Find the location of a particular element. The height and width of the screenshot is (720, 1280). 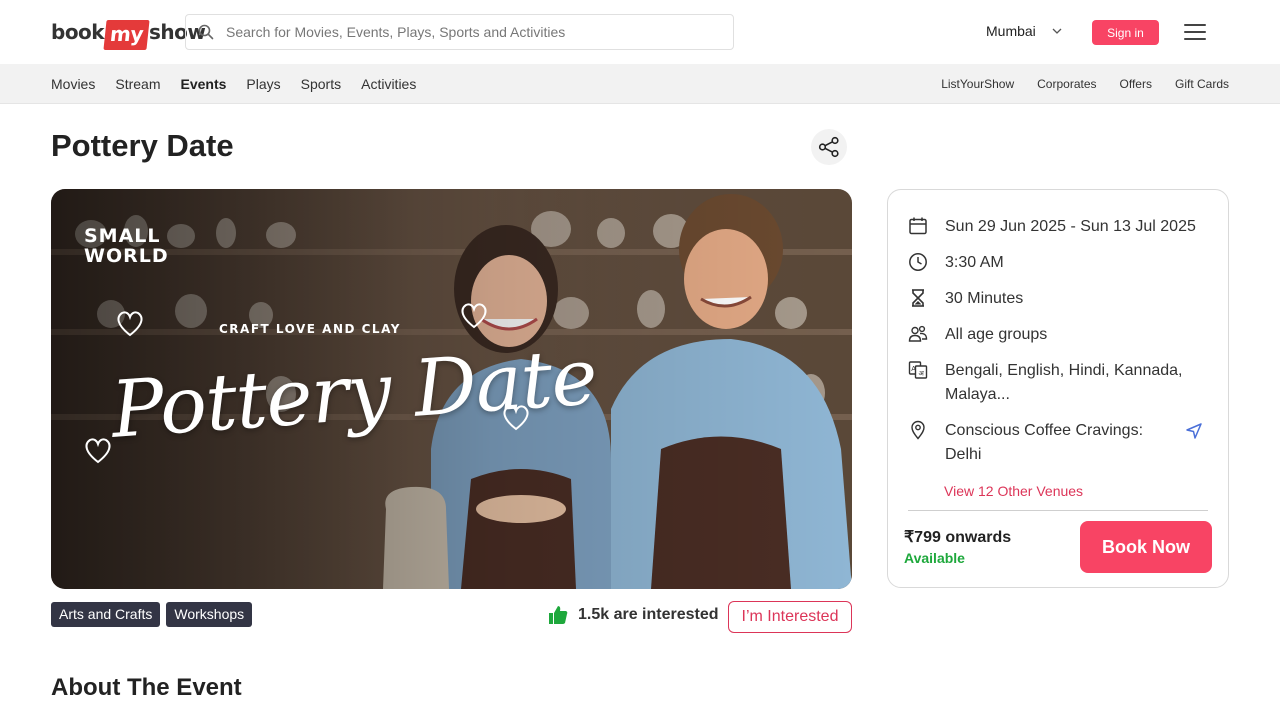

availability-status: Available is located at coordinates (934, 558).